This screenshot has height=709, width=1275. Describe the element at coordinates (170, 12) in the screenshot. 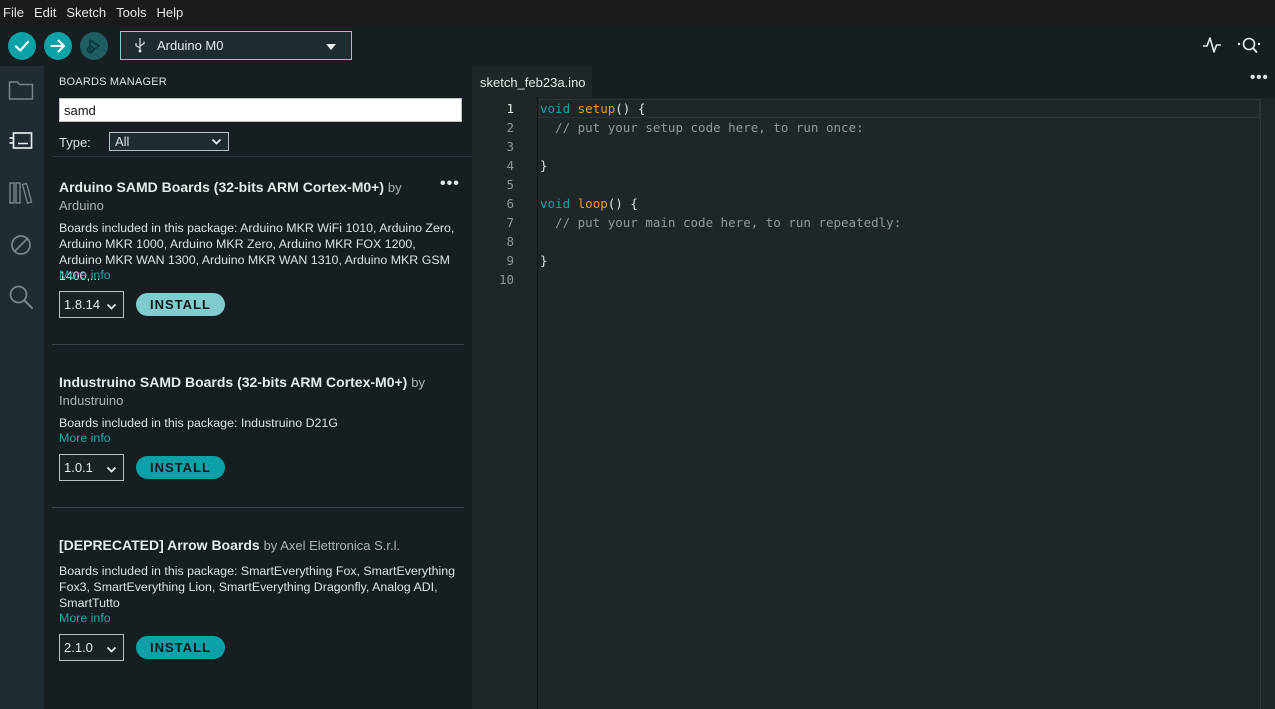

I see `menu-help: Help` at that location.